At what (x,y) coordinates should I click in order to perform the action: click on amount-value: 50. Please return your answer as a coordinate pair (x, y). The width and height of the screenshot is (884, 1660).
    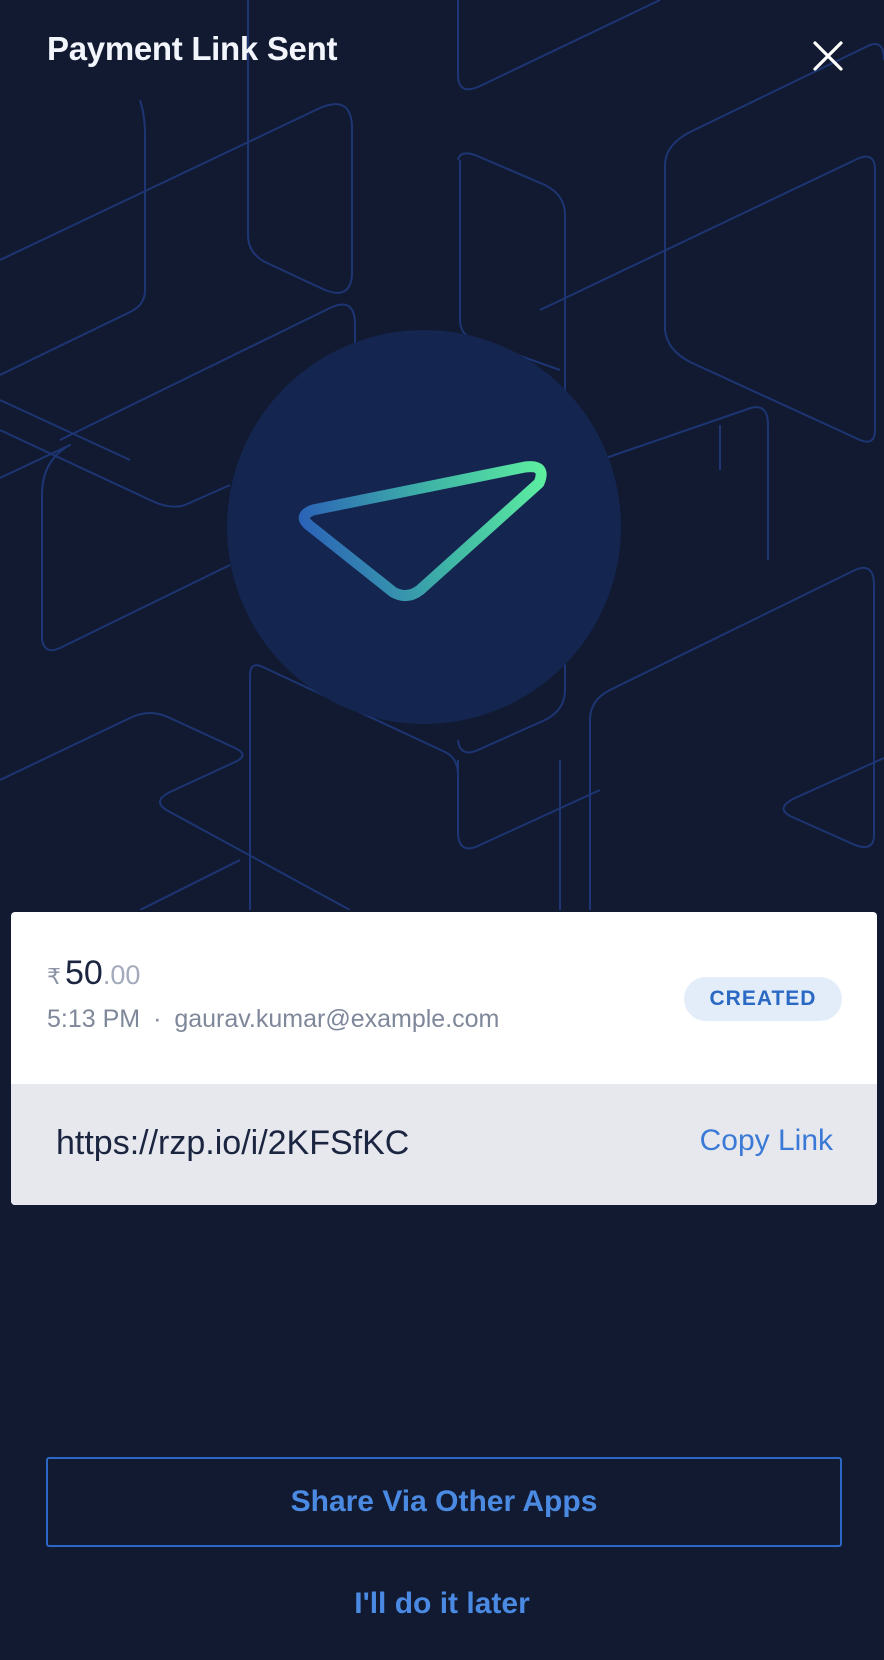
    Looking at the image, I should click on (84, 973).